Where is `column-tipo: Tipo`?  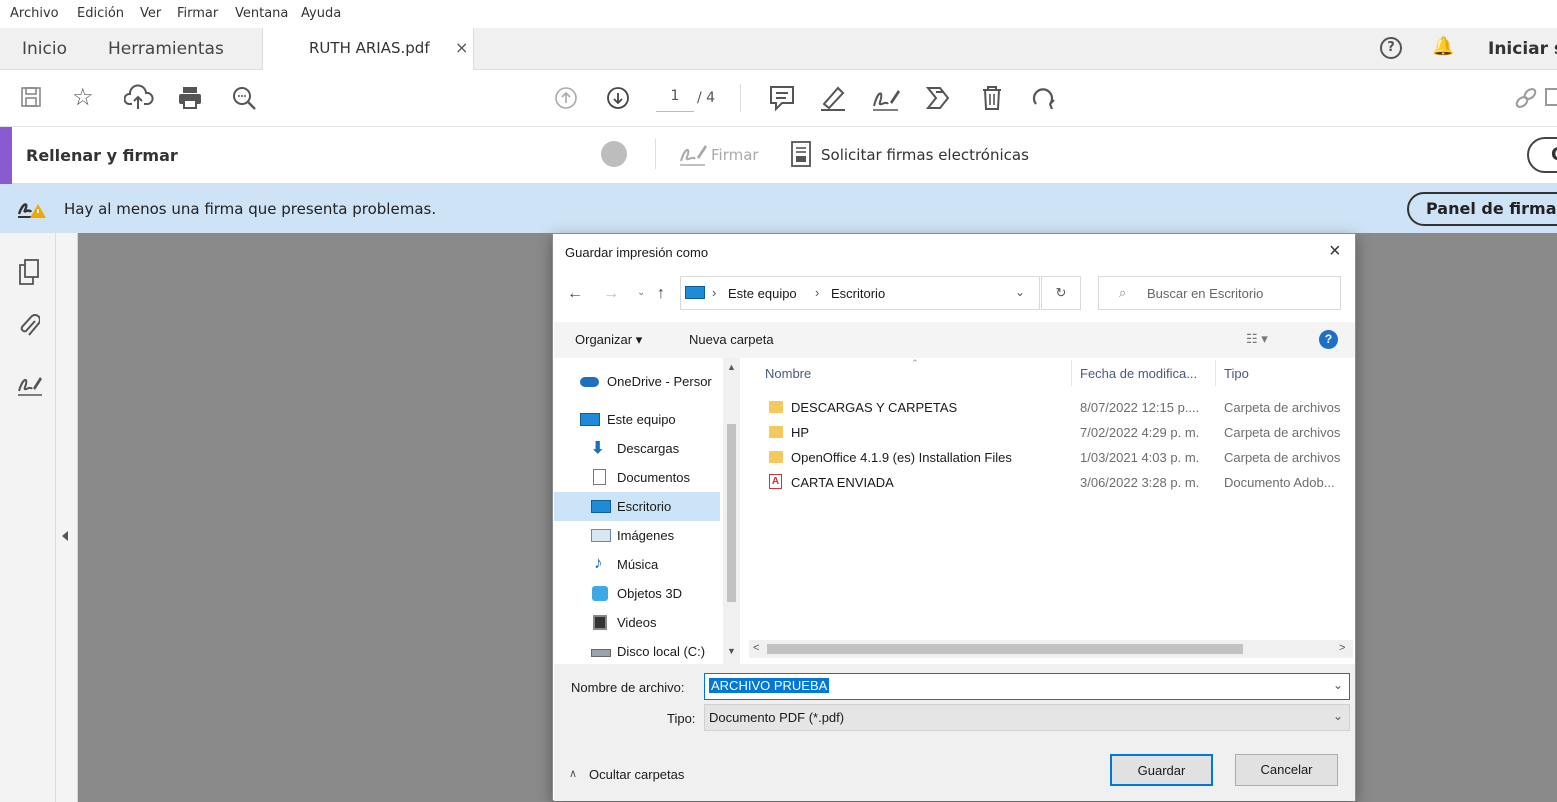 column-tipo: Tipo is located at coordinates (1236, 373).